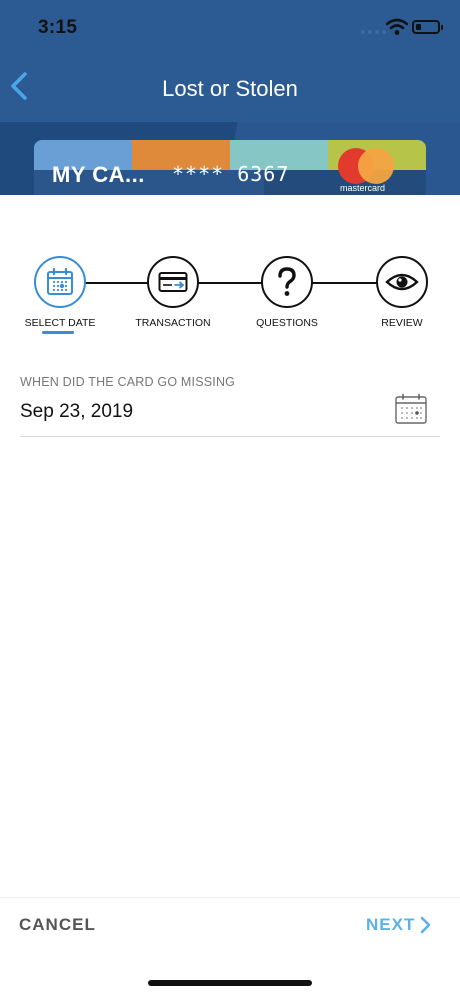  What do you see at coordinates (231, 174) in the screenshot?
I see `card-number: **** 6367` at bounding box center [231, 174].